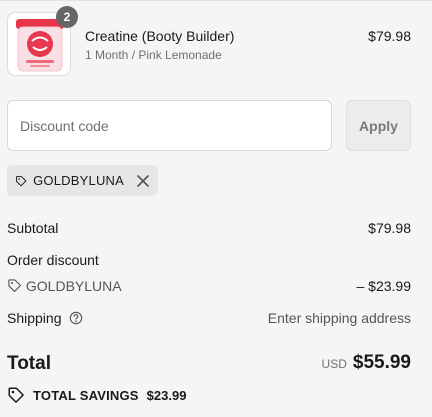 This screenshot has height=417, width=432. Describe the element at coordinates (378, 125) in the screenshot. I see `apply-discount-button: Apply` at that location.